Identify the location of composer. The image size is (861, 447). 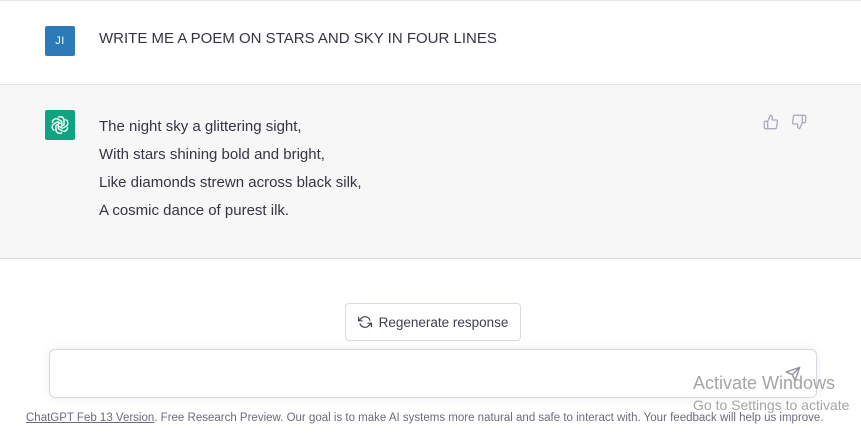
(433, 373).